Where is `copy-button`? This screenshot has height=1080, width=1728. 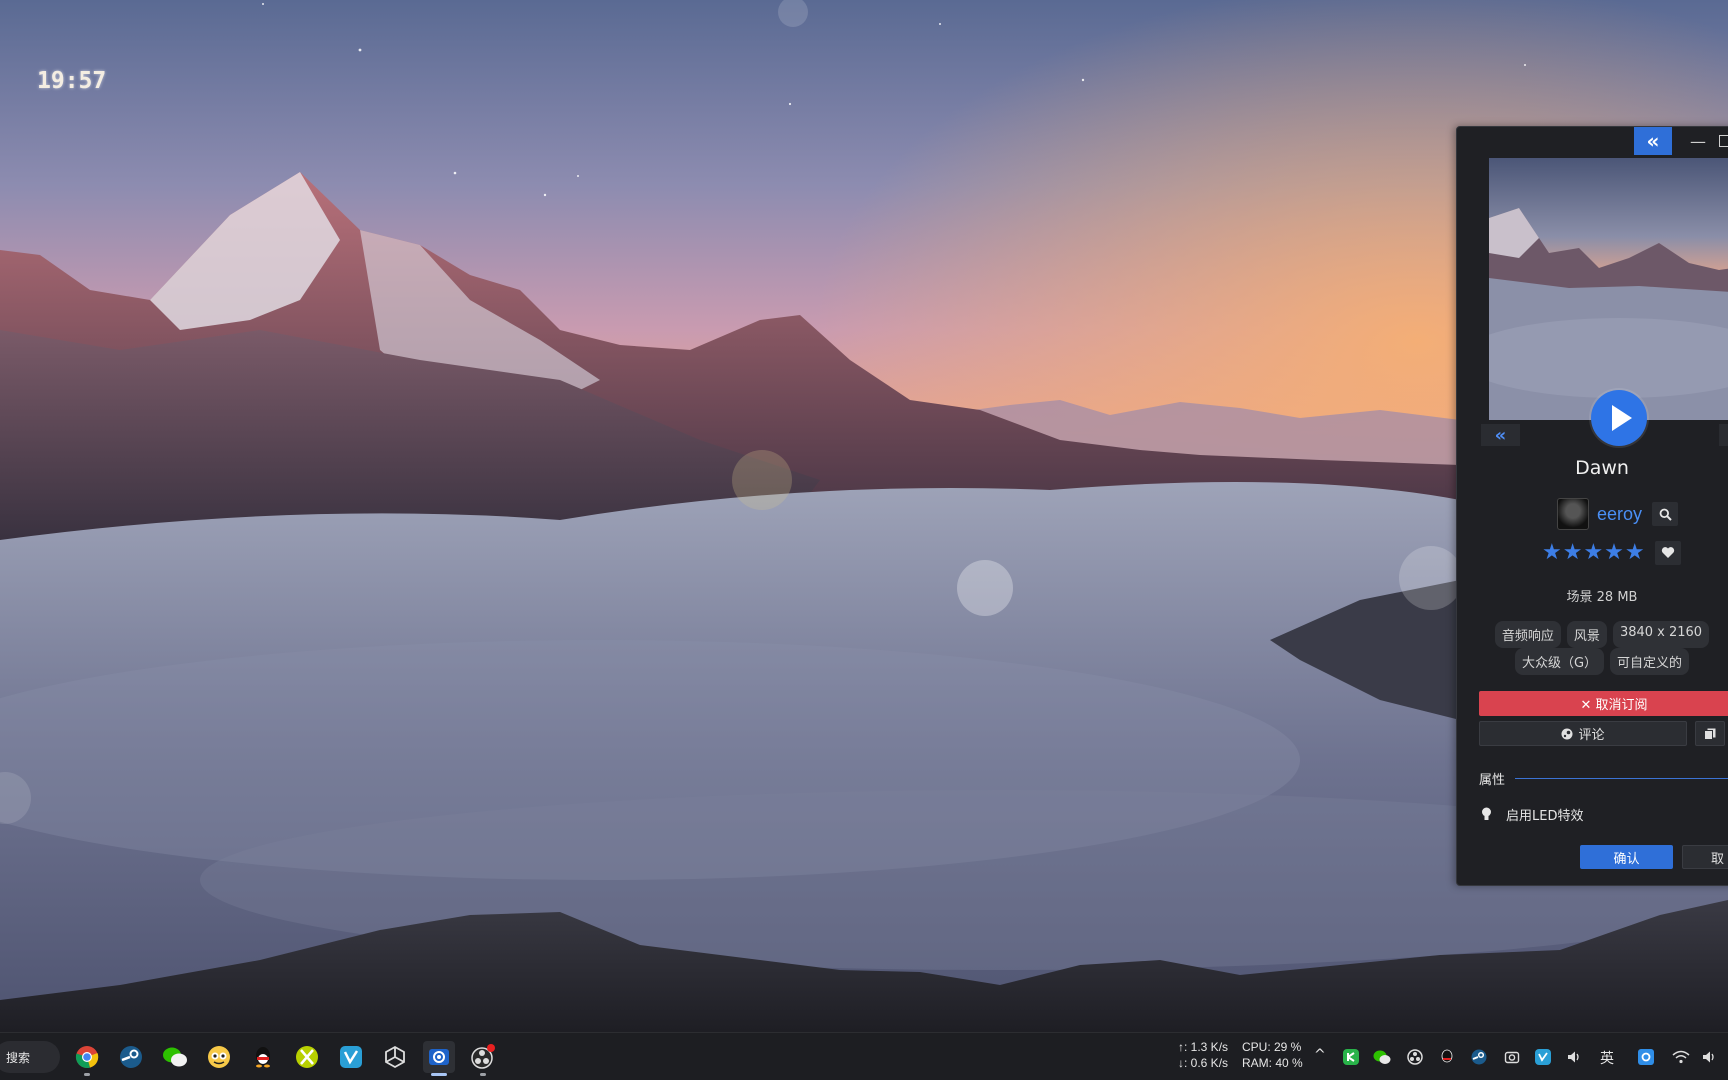
copy-button is located at coordinates (1710, 733).